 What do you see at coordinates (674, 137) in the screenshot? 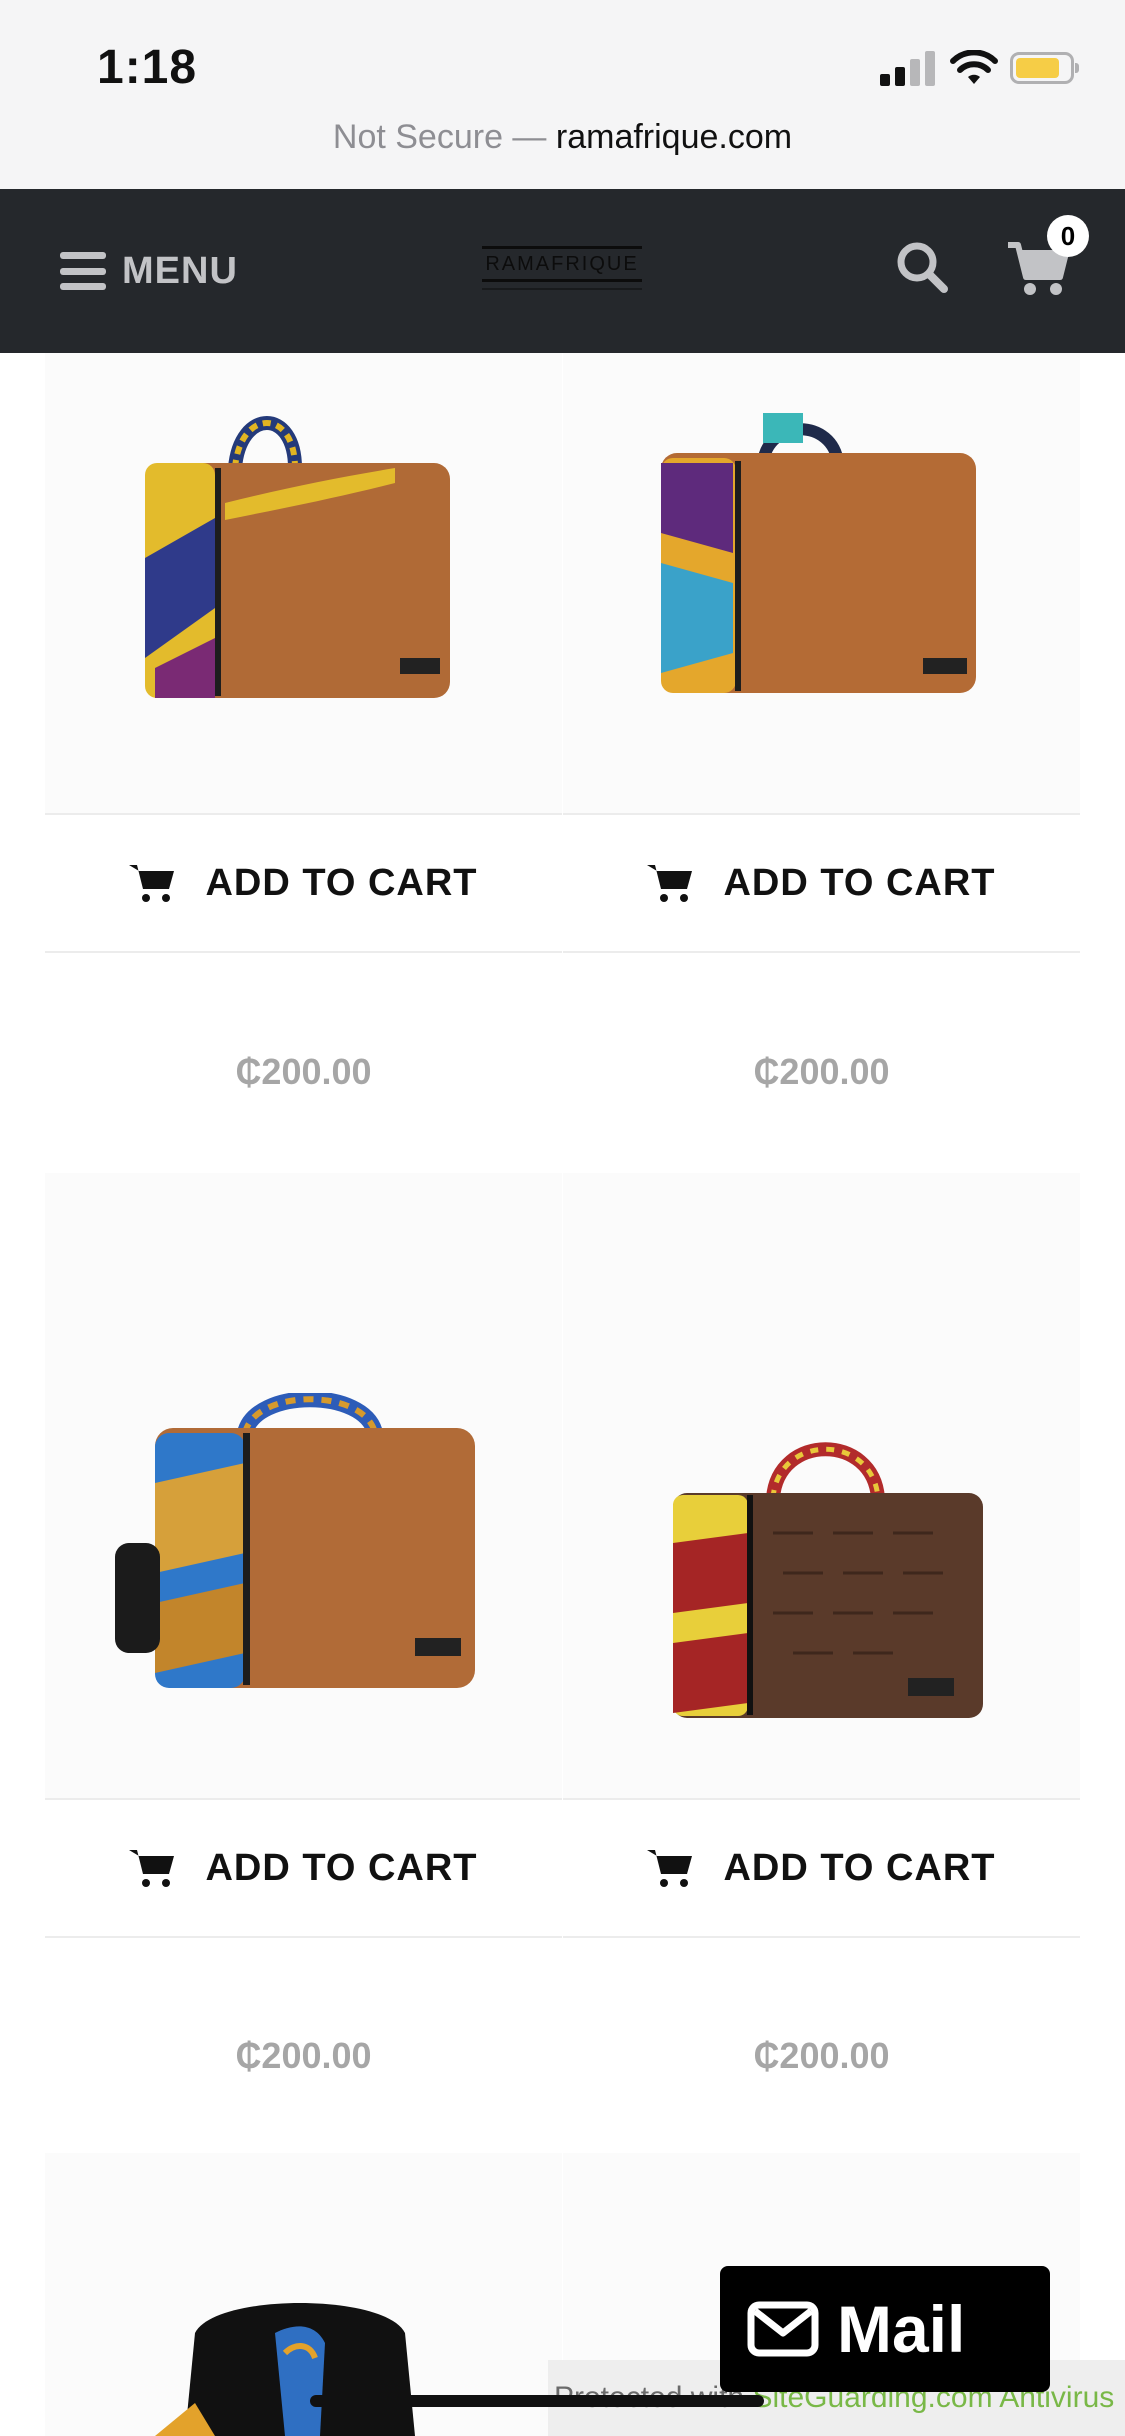
I see `domain-label: ramafrique.com` at bounding box center [674, 137].